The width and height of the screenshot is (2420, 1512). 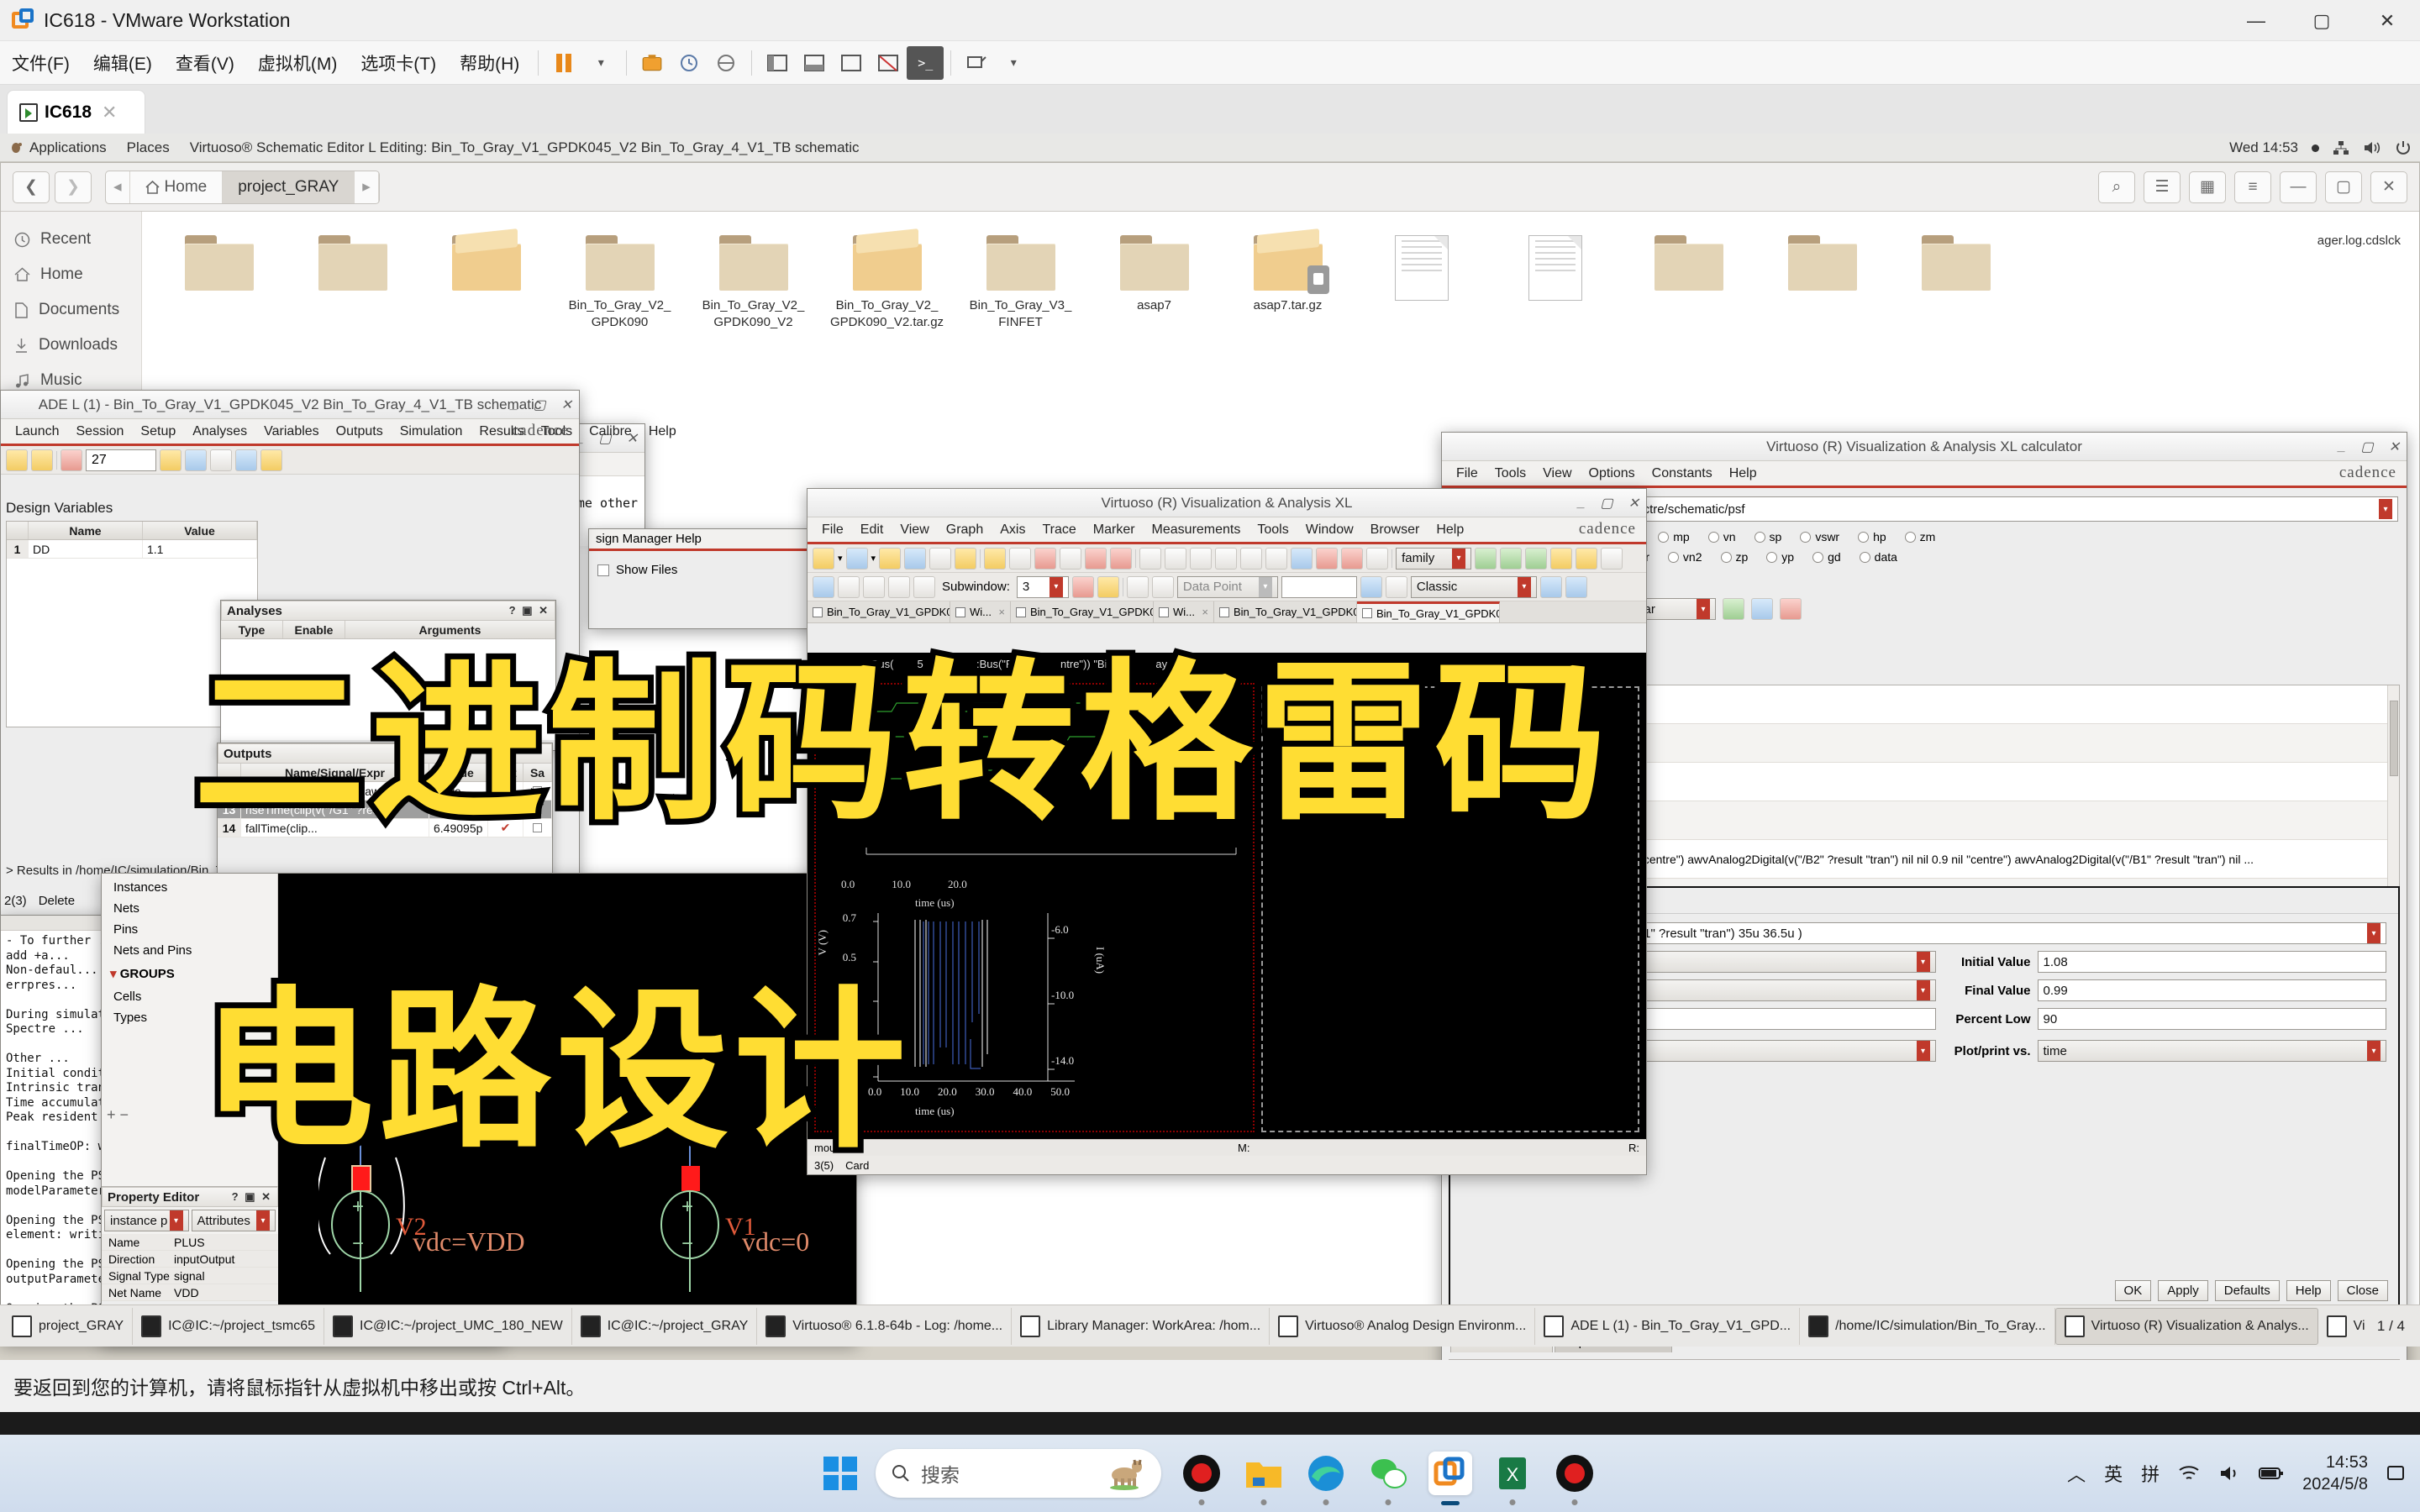 What do you see at coordinates (1272, 530) in the screenshot?
I see `viva-menu-tools: Tools` at bounding box center [1272, 530].